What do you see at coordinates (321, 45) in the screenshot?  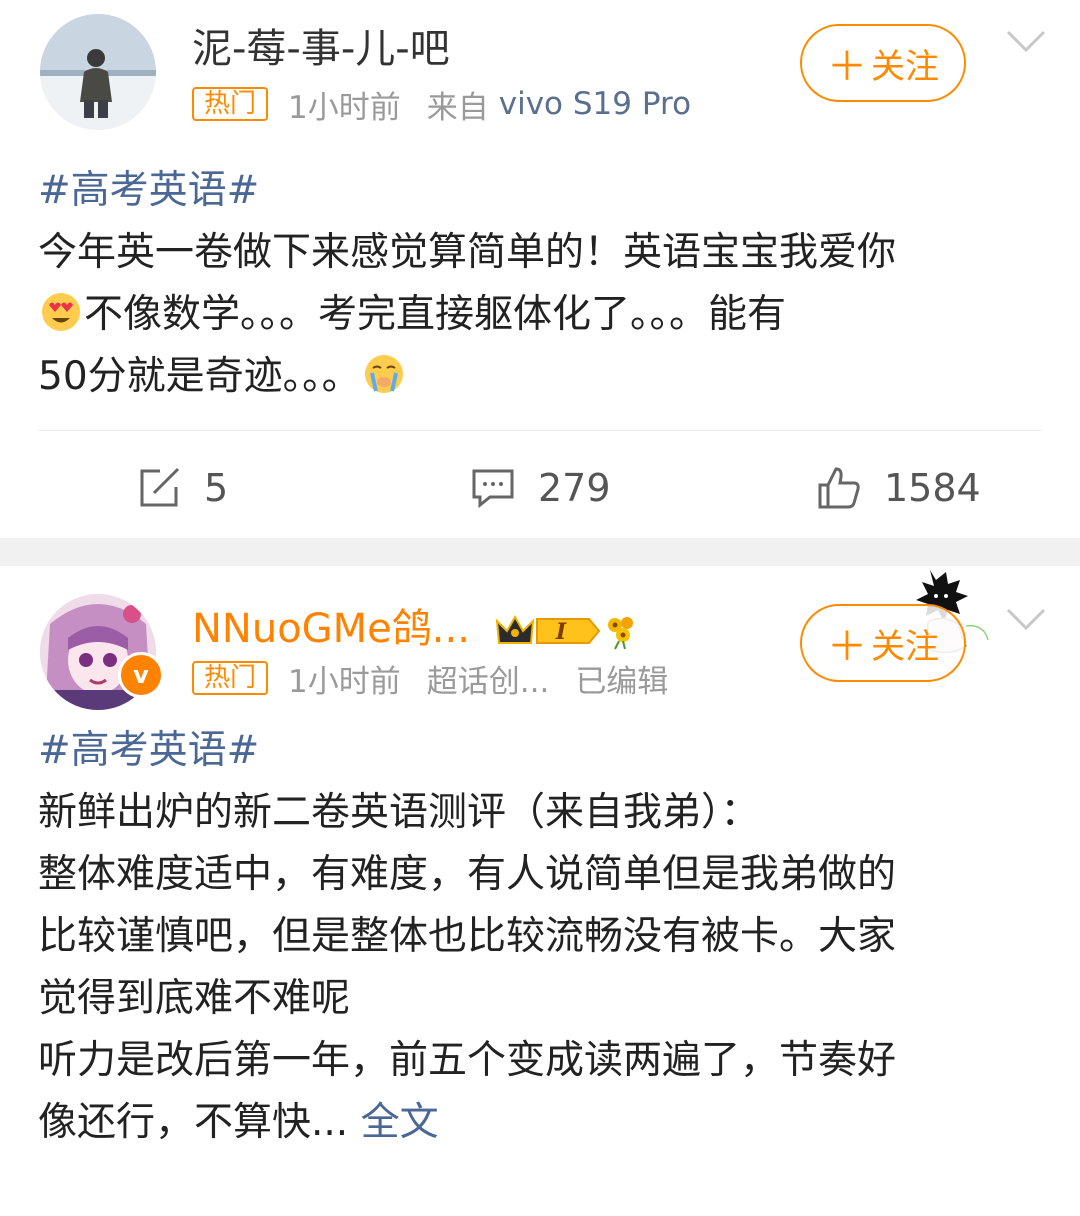 I see `username: 泥-莓-事-儿-吧` at bounding box center [321, 45].